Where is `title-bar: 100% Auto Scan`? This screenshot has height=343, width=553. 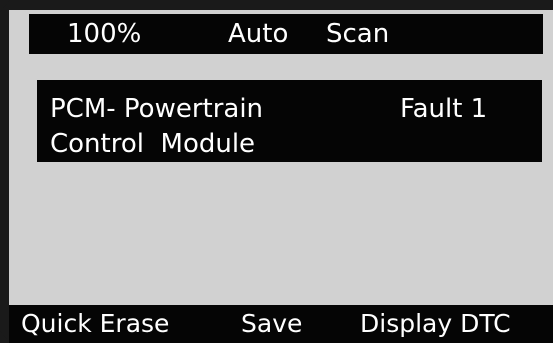 title-bar: 100% Auto Scan is located at coordinates (286, 34).